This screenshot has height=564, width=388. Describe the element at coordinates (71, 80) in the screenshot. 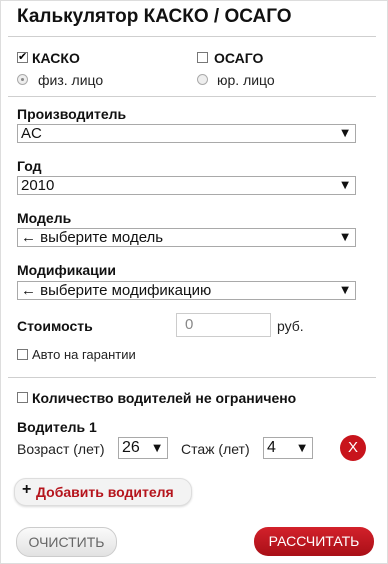

I see `individual-label: физ. лицо` at that location.